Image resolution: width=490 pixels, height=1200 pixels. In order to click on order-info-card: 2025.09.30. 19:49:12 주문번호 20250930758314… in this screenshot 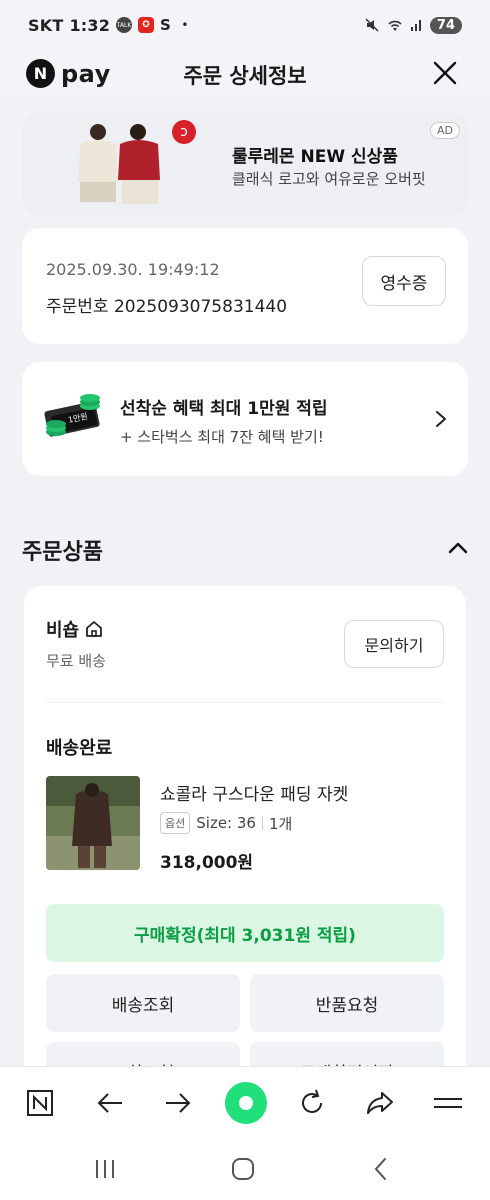, I will do `click(245, 286)`.